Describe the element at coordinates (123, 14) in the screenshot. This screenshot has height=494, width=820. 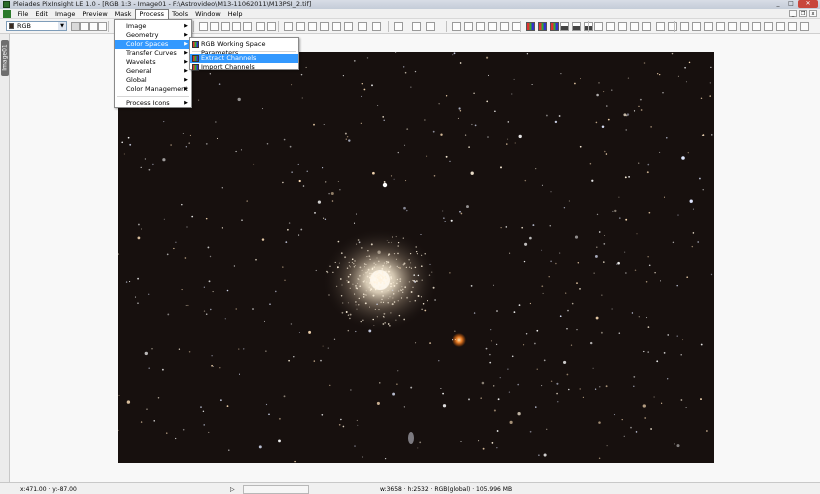
I see `menu-mask: Mask` at that location.